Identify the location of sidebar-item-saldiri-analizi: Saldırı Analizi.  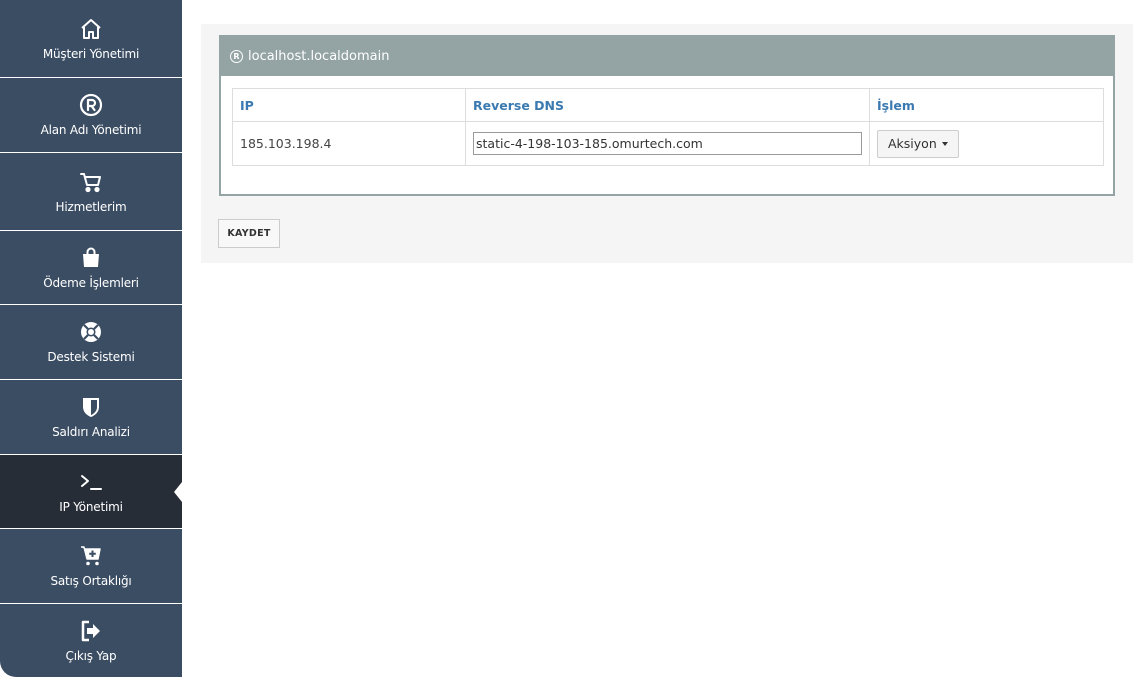
(91, 417).